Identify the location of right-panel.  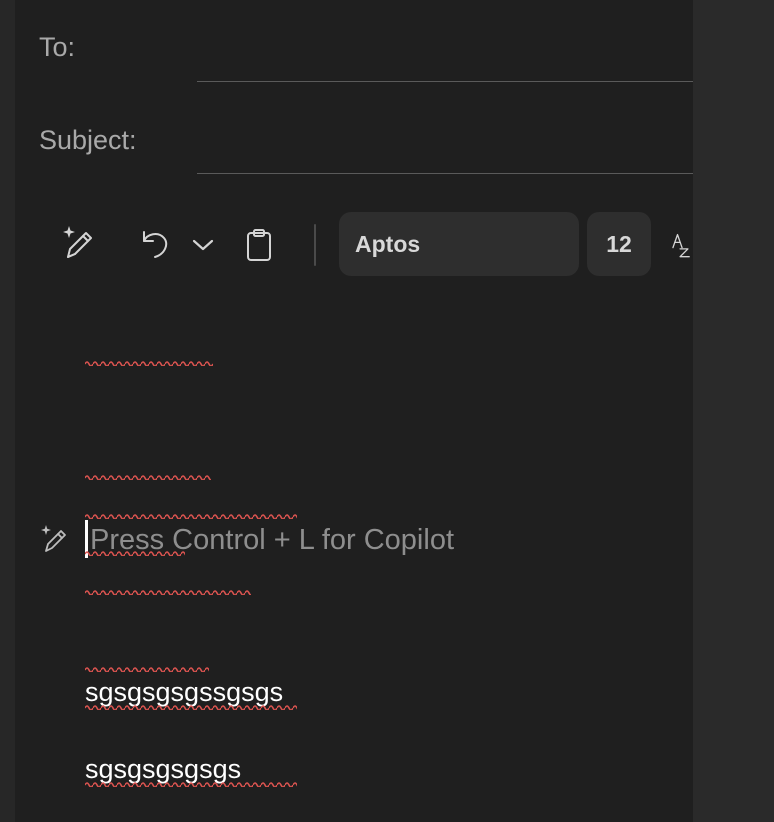
(733, 411).